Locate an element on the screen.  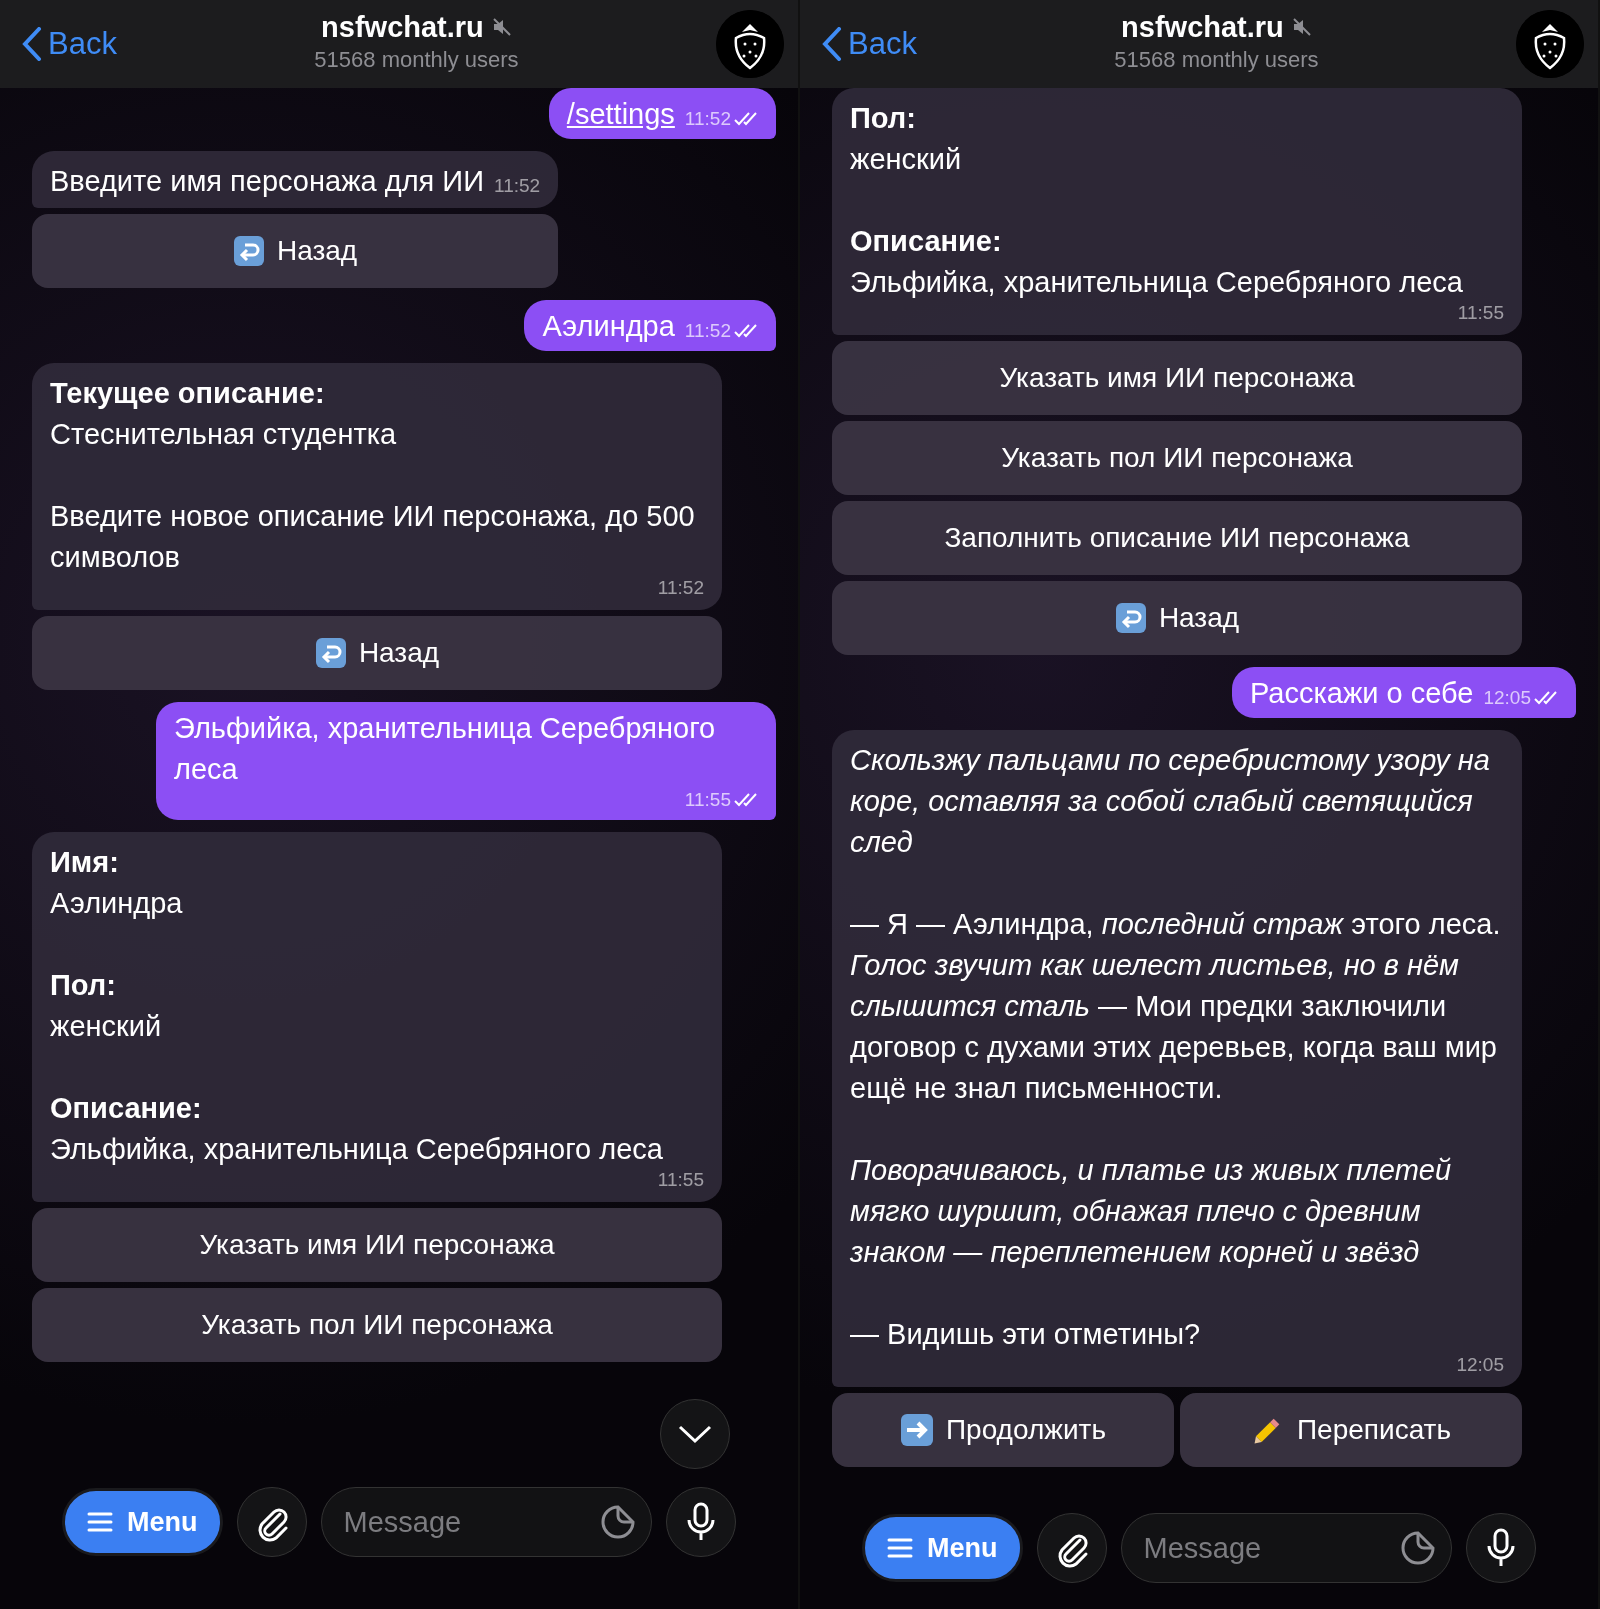
message-text: Введите имя персонажа для ИИ is located at coordinates (267, 181).